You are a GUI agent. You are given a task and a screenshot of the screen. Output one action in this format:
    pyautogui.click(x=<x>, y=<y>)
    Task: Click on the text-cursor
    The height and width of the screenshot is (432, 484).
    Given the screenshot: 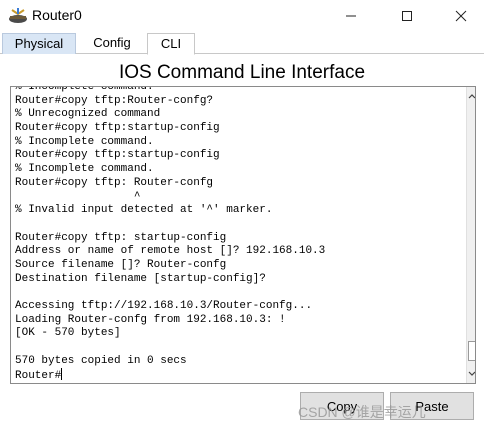 What is the action you would take?
    pyautogui.click(x=62, y=374)
    